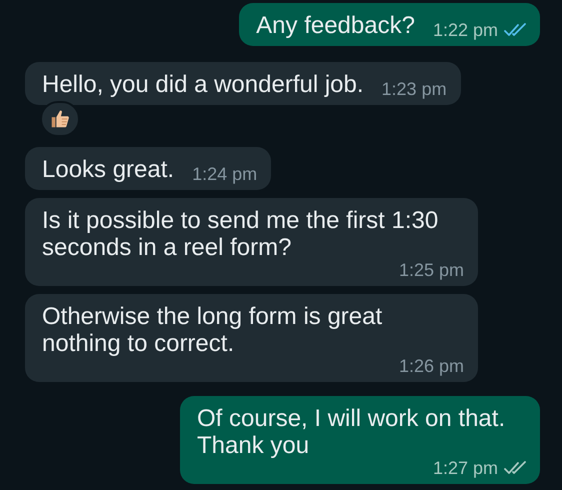 The image size is (562, 490). What do you see at coordinates (225, 174) in the screenshot?
I see `message-time: 1:24 pm` at bounding box center [225, 174].